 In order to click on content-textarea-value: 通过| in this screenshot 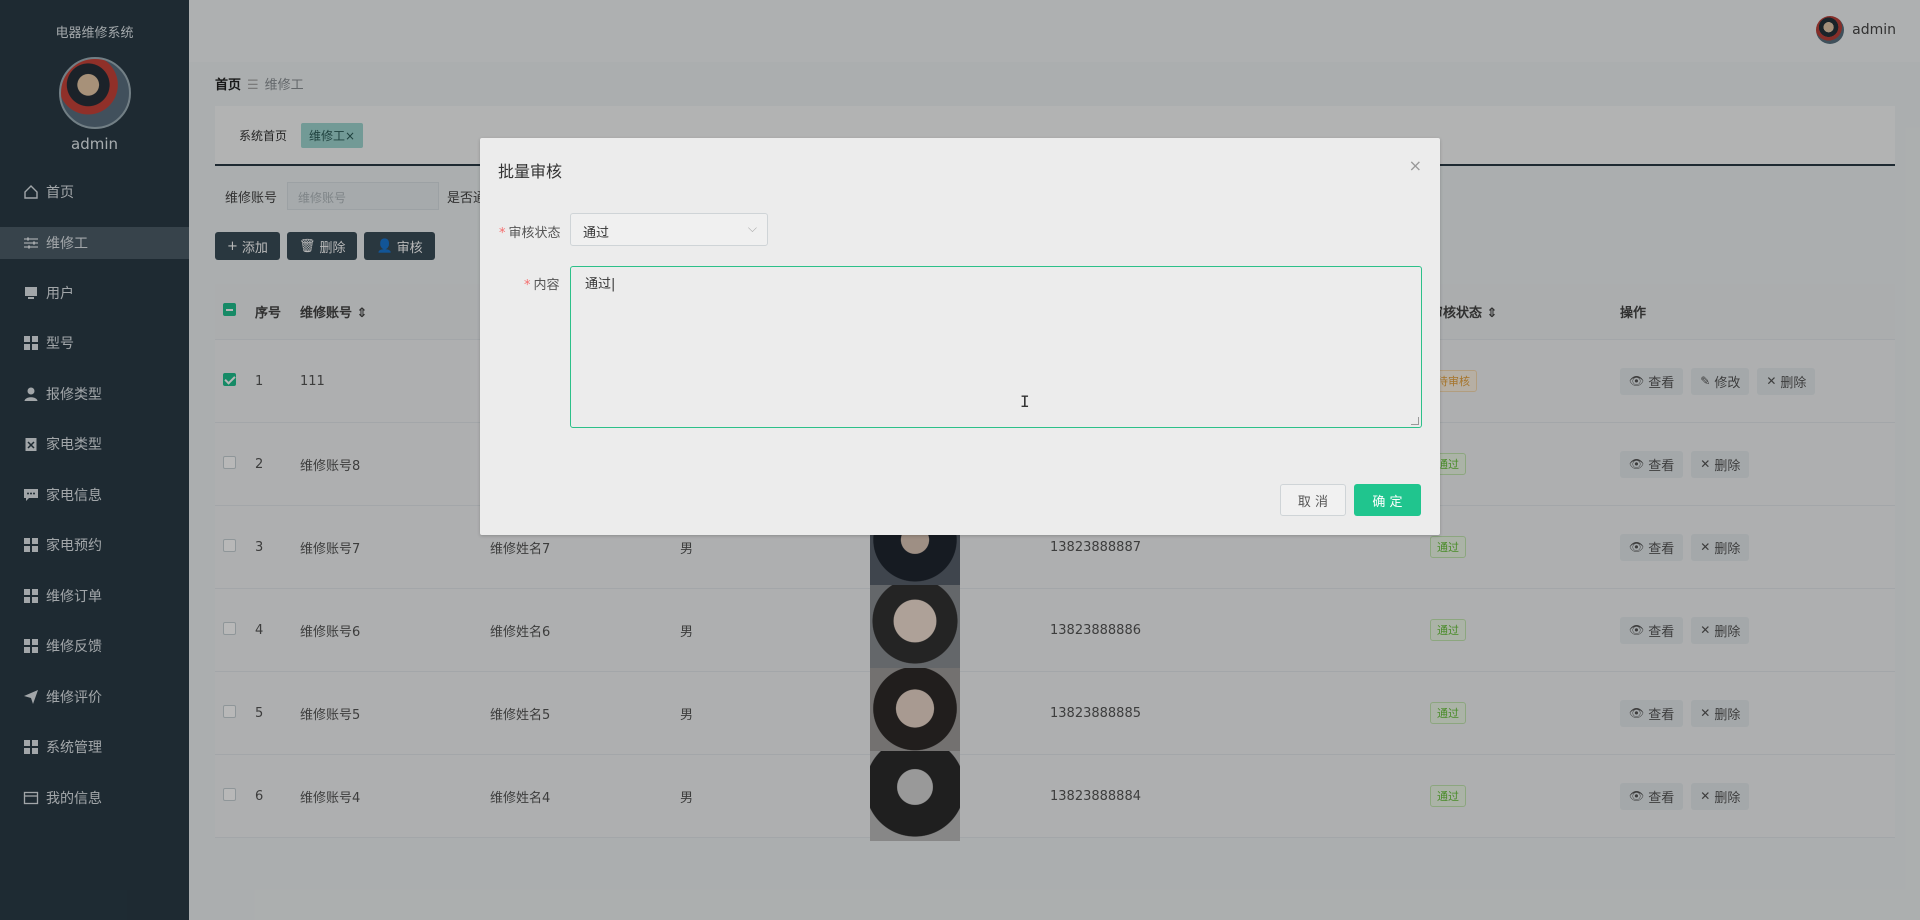, I will do `click(600, 284)`.